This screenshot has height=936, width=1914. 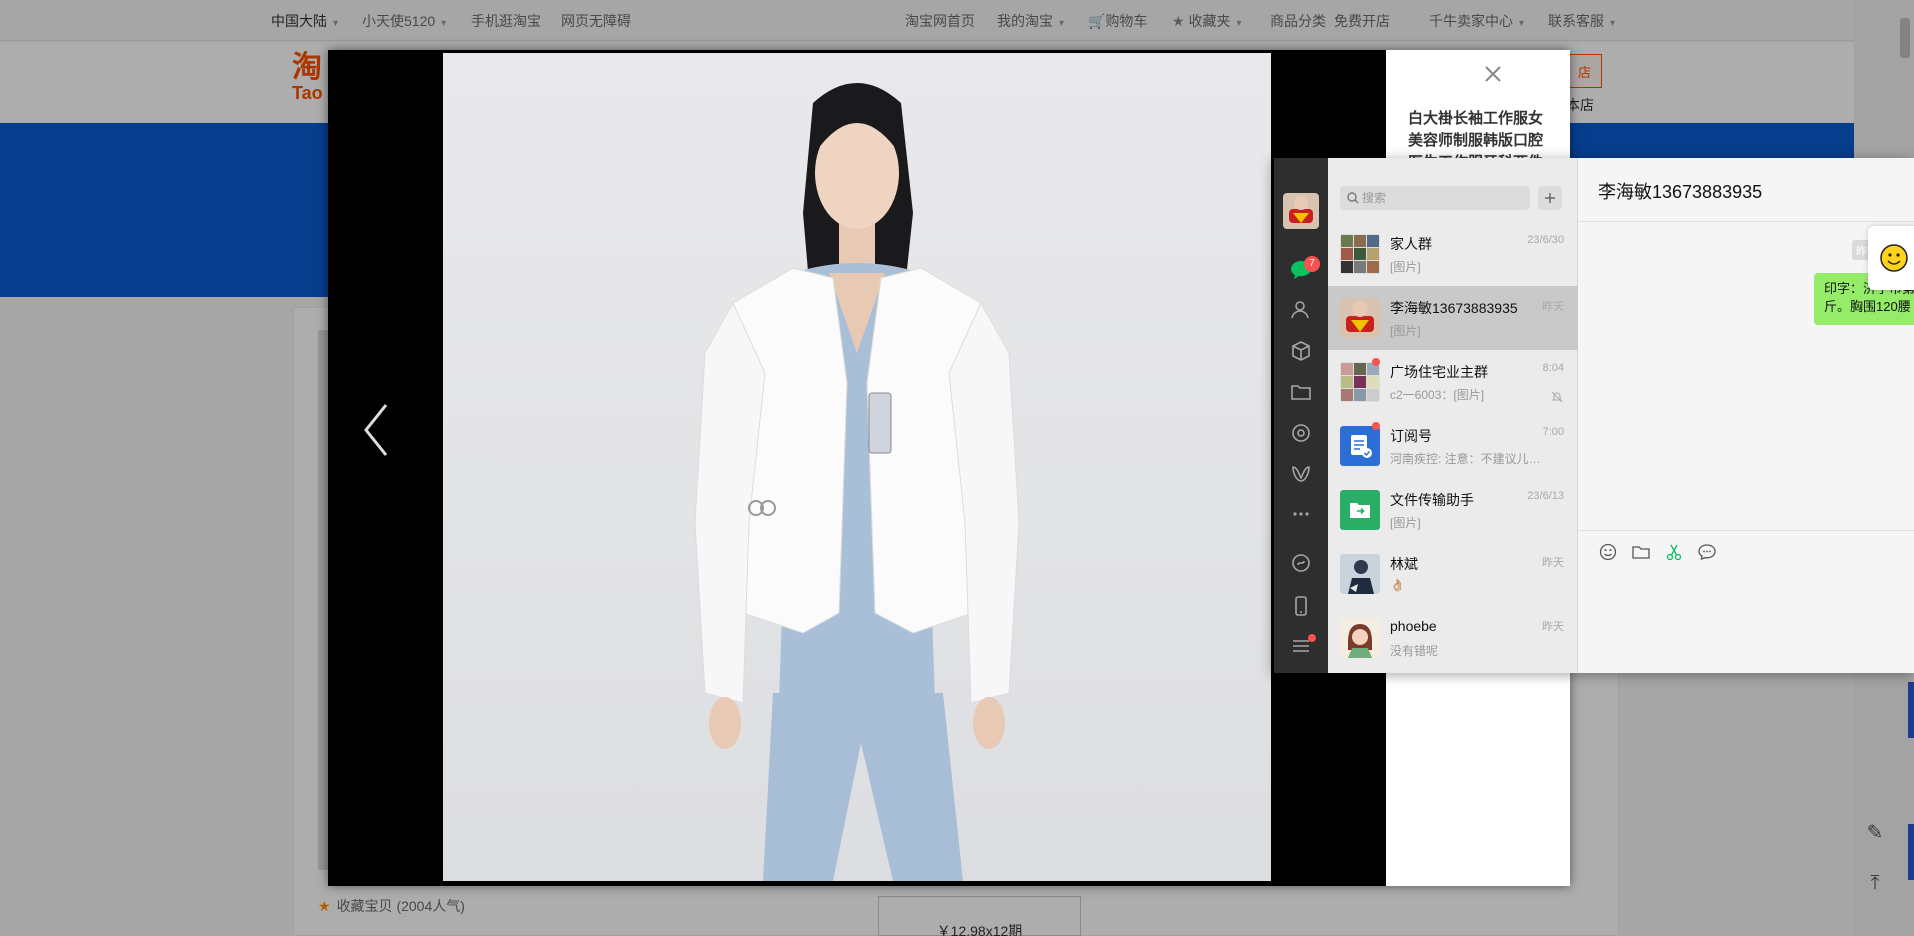 What do you see at coordinates (1411, 436) in the screenshot?
I see `chat-name: 订阅号` at bounding box center [1411, 436].